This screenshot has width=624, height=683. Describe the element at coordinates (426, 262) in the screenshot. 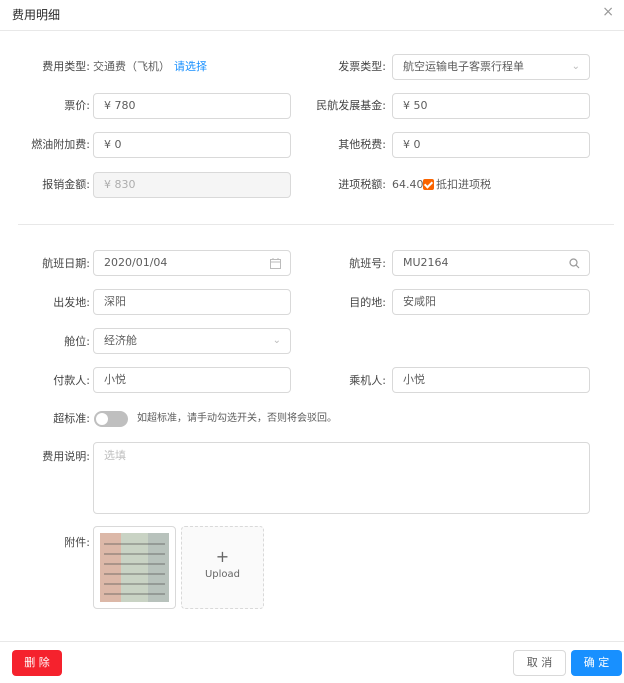

I see `flight-no-value: MU2164` at that location.